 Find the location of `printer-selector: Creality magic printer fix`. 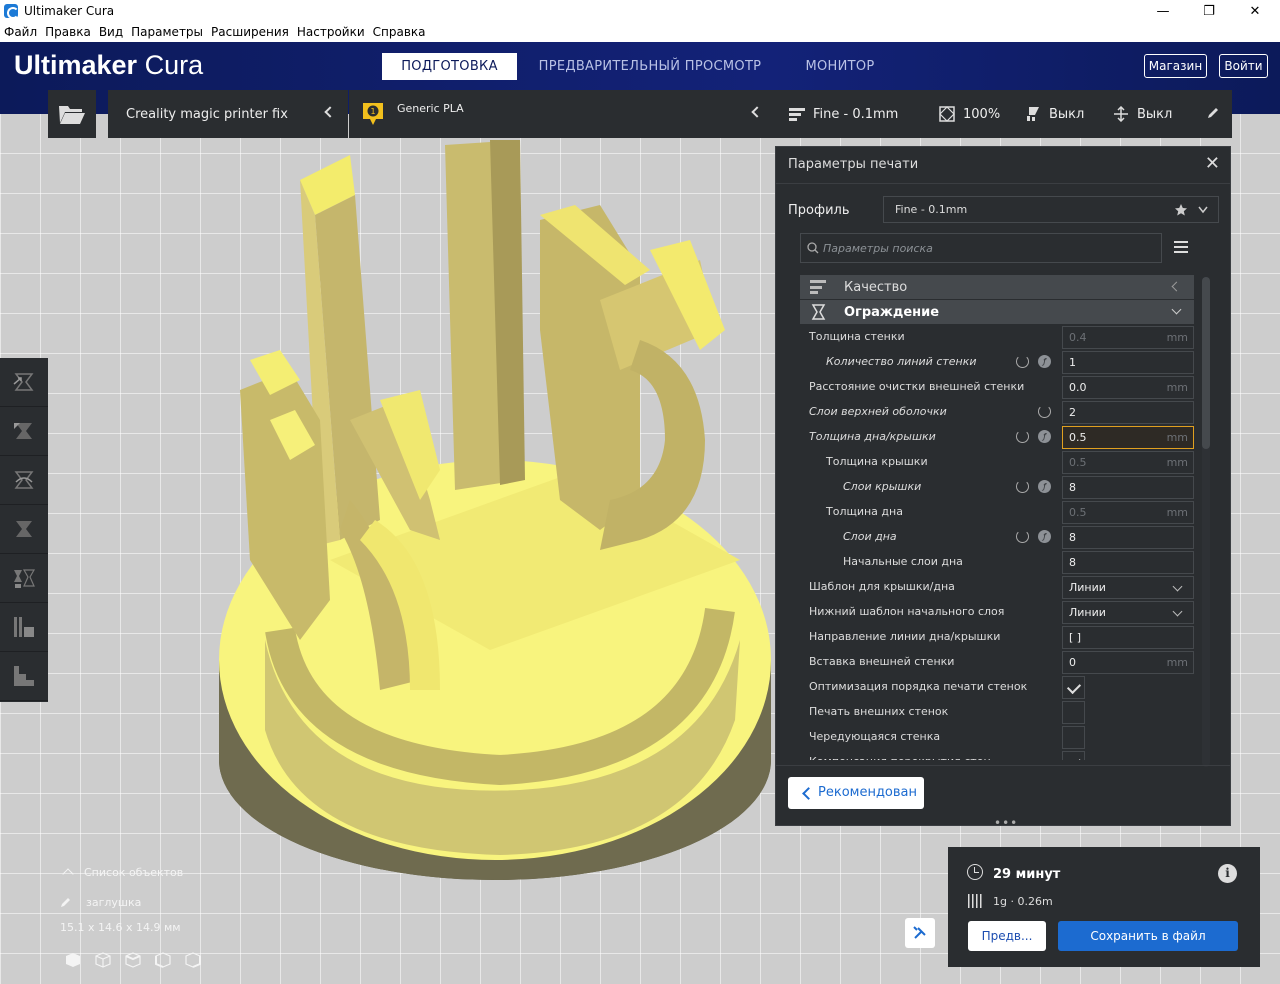

printer-selector: Creality magic printer fix is located at coordinates (228, 114).